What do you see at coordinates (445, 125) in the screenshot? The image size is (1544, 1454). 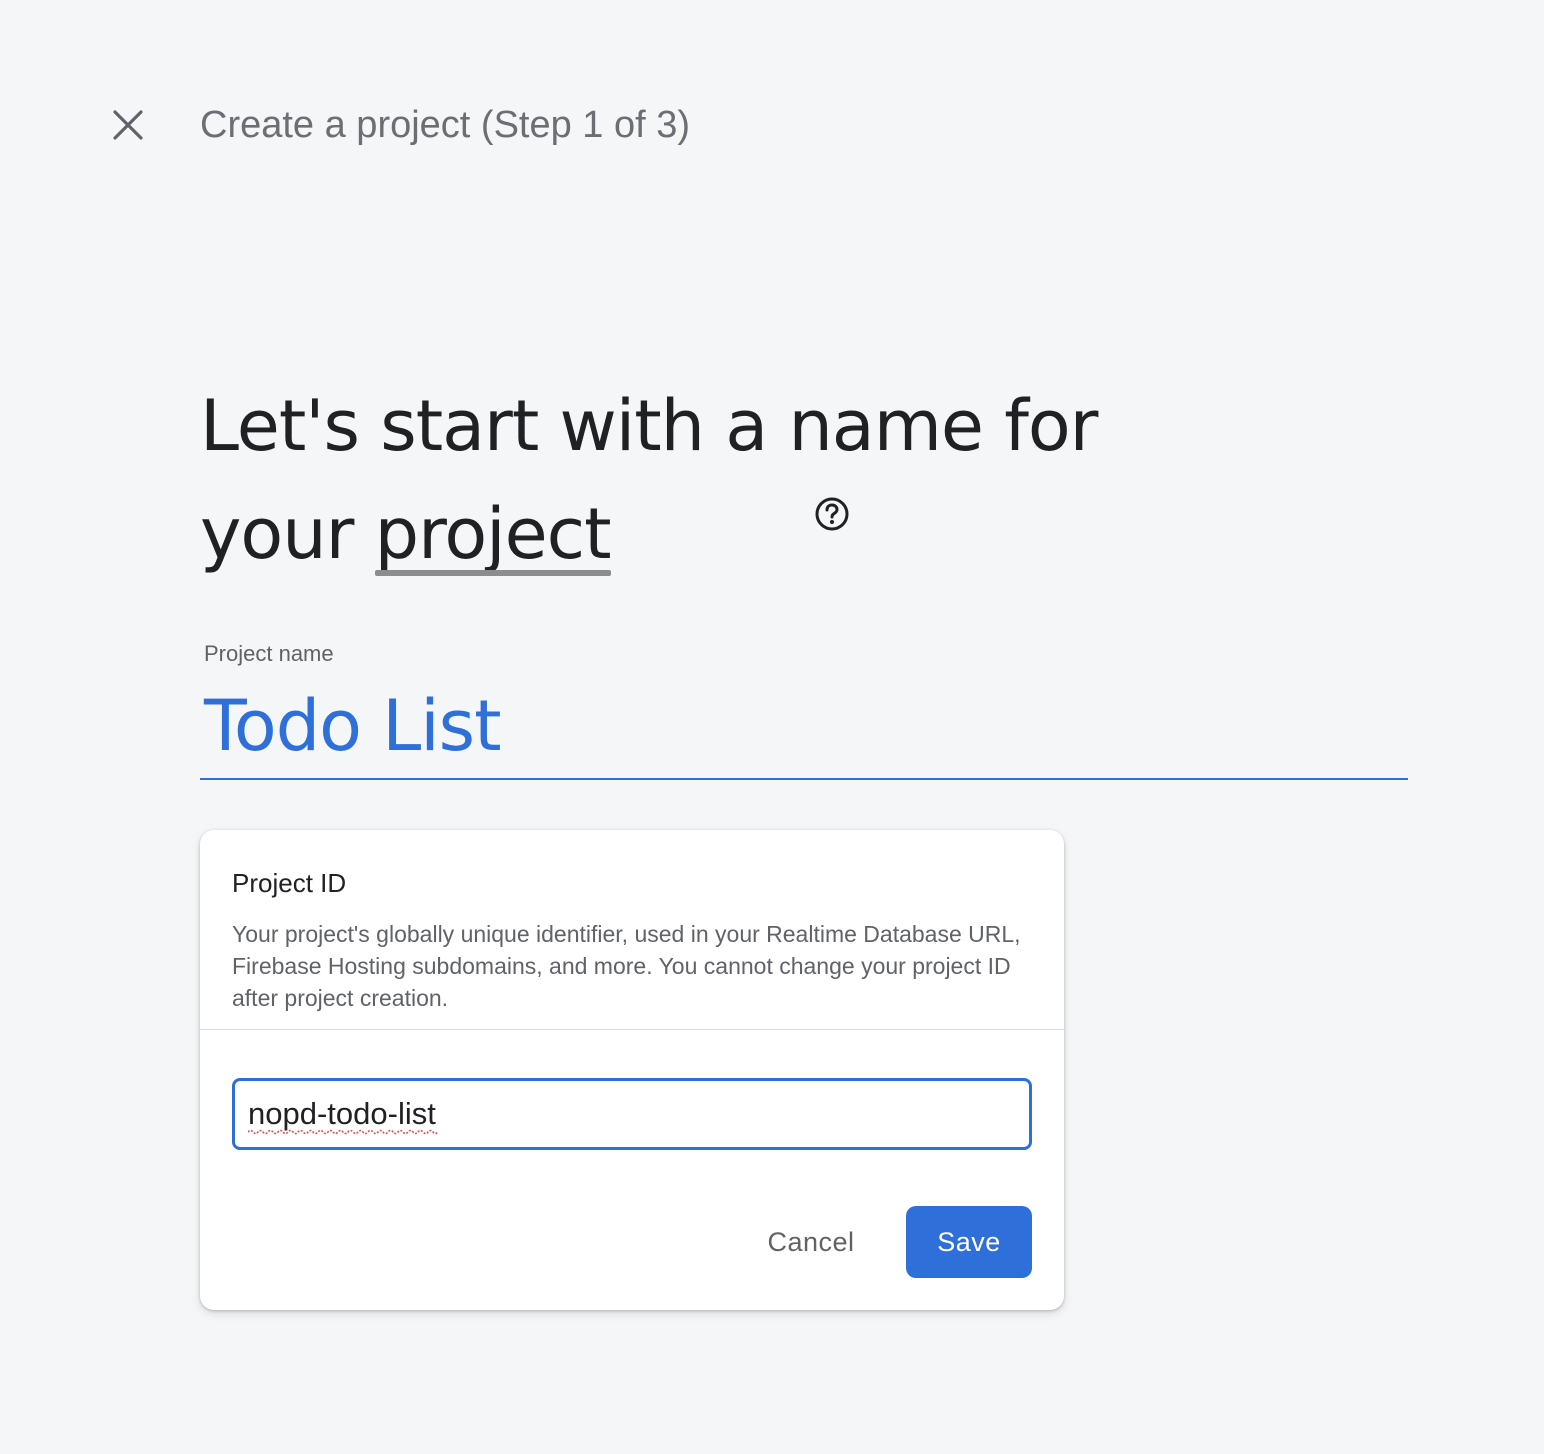 I see `page-title: Create a project (Step 1 of 3)` at bounding box center [445, 125].